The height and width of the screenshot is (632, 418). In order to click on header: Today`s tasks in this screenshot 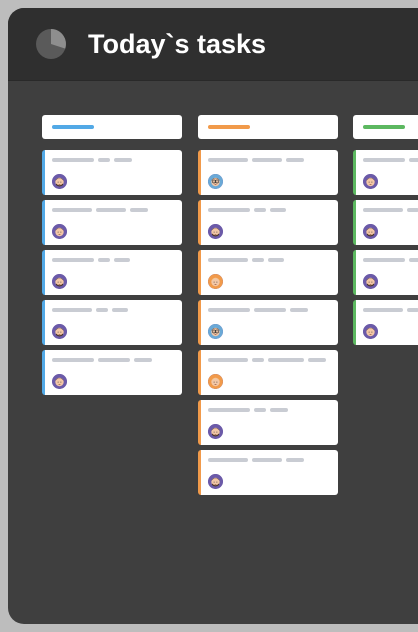, I will do `click(213, 44)`.